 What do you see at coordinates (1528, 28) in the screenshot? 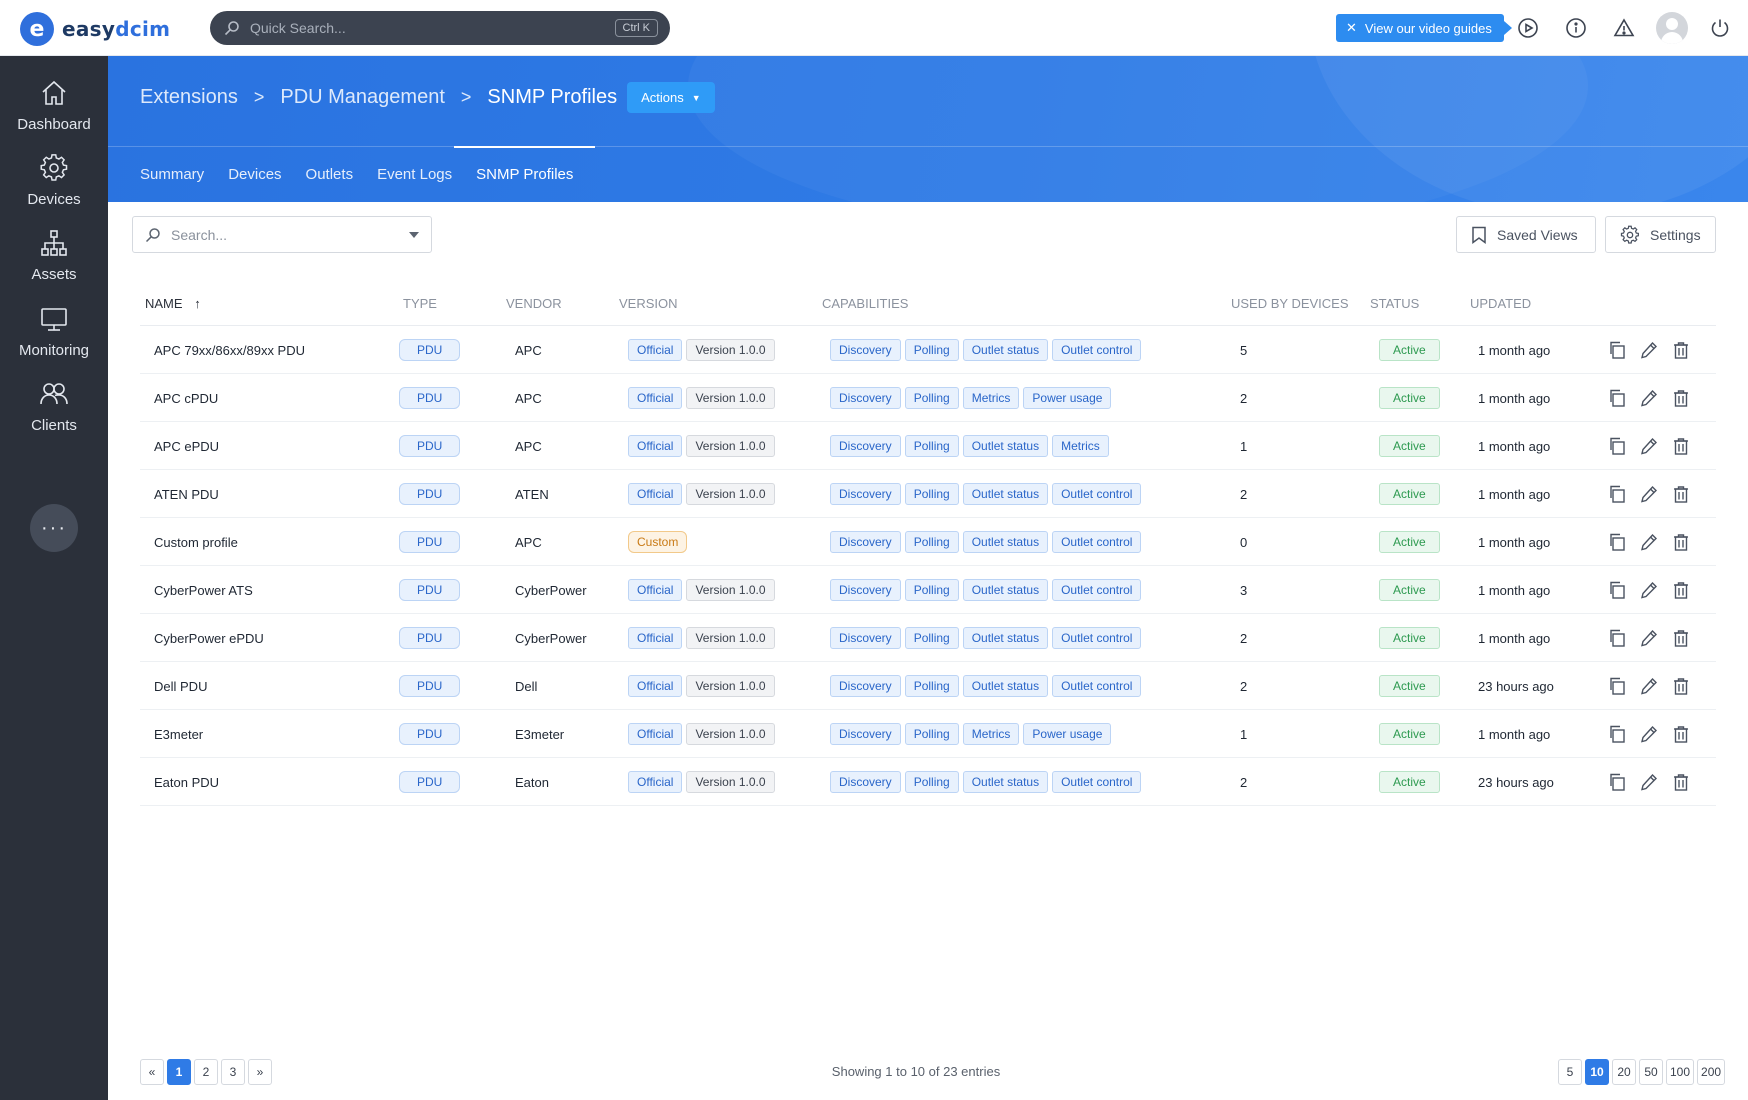
I see `play-circle-icon` at bounding box center [1528, 28].